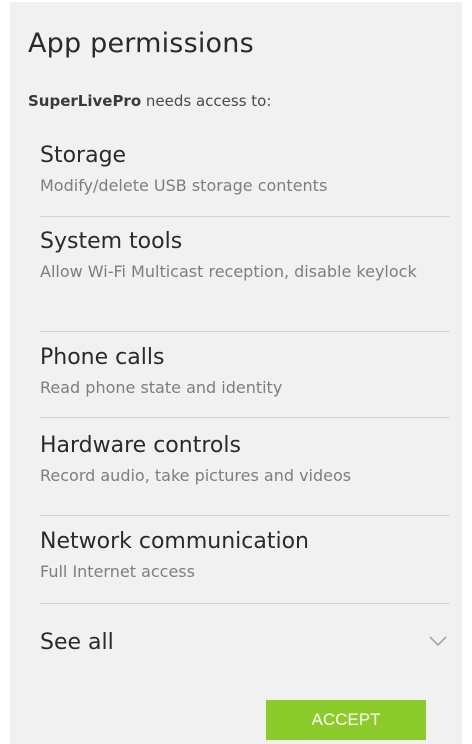 This screenshot has height=744, width=472. Describe the element at coordinates (196, 475) in the screenshot. I see `permission-description: Record audio, take pictures and videos` at that location.